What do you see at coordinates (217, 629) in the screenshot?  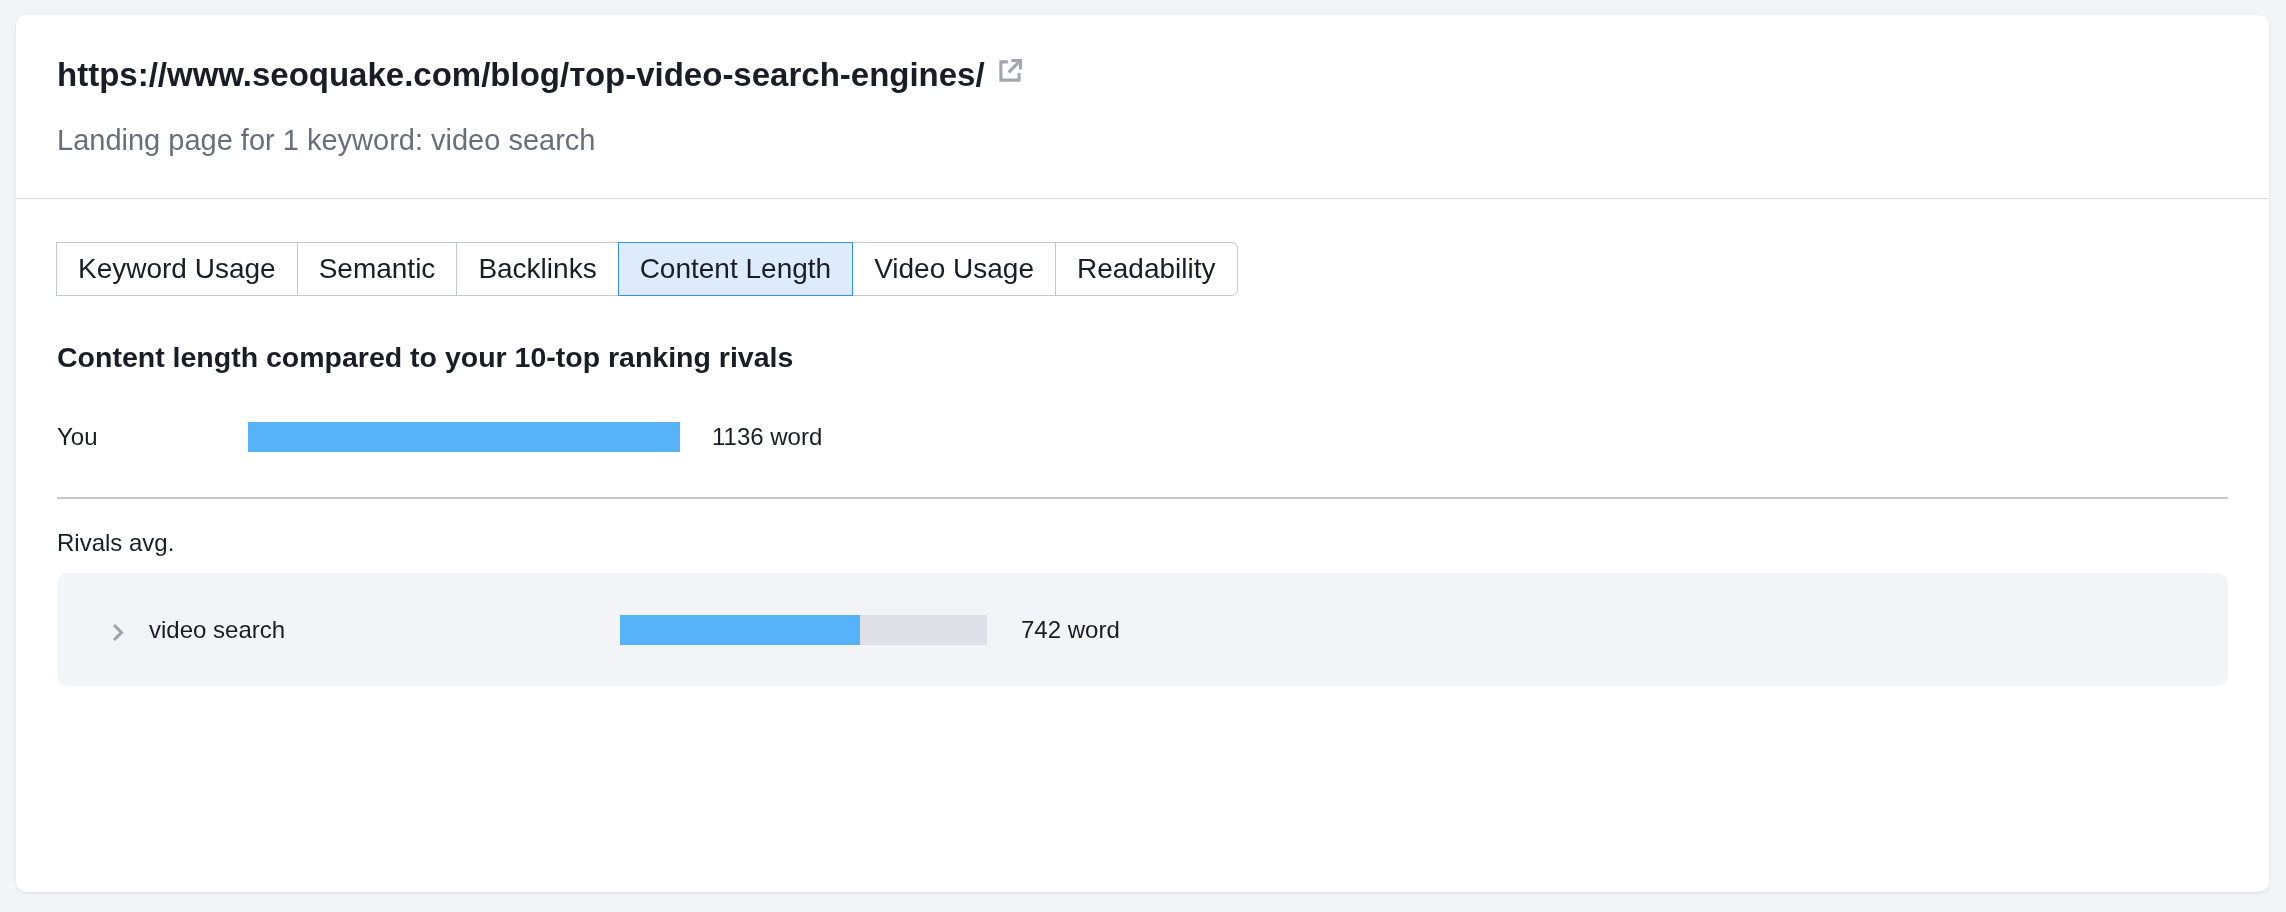 I see `keyword-label: video search` at bounding box center [217, 629].